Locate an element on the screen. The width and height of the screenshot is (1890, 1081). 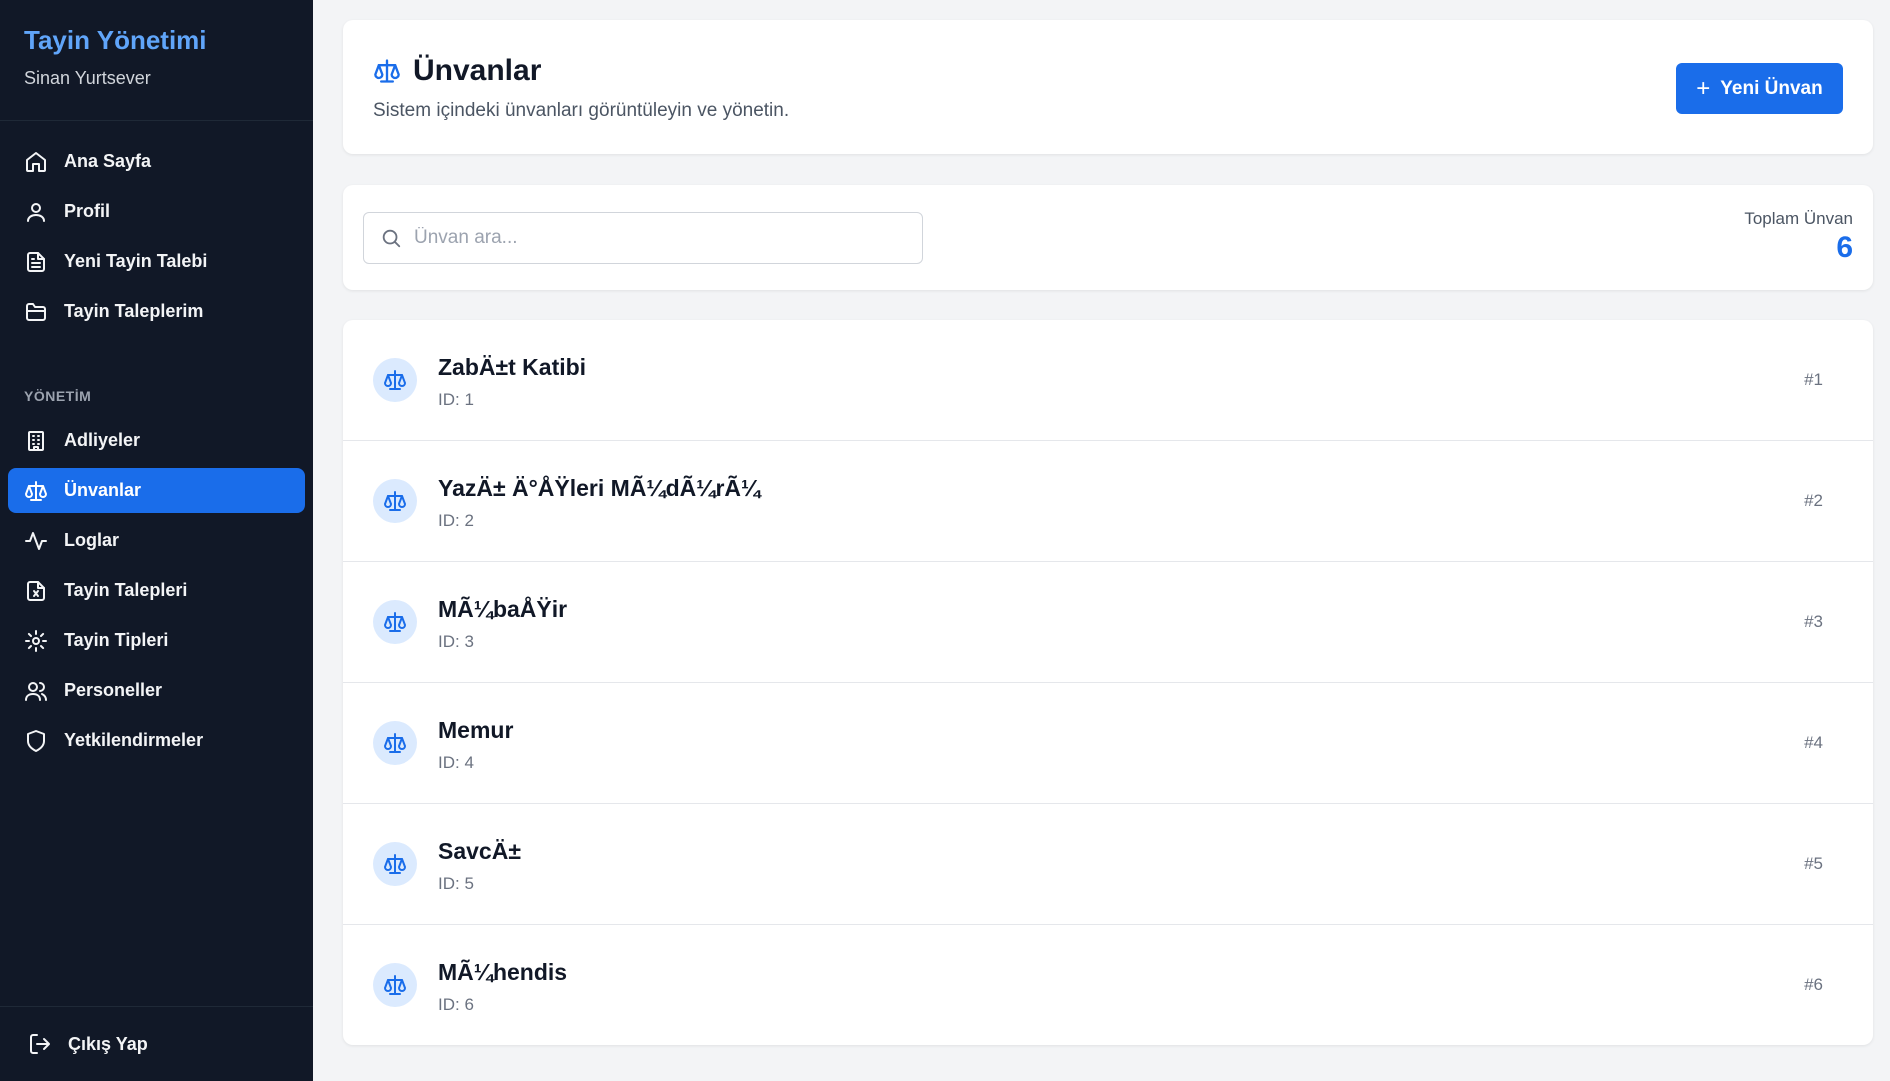
list-item-name: YazÄ± Ä°ÅŸleri MÃ¼dÃ¼rÃ¼ is located at coordinates (599, 488).